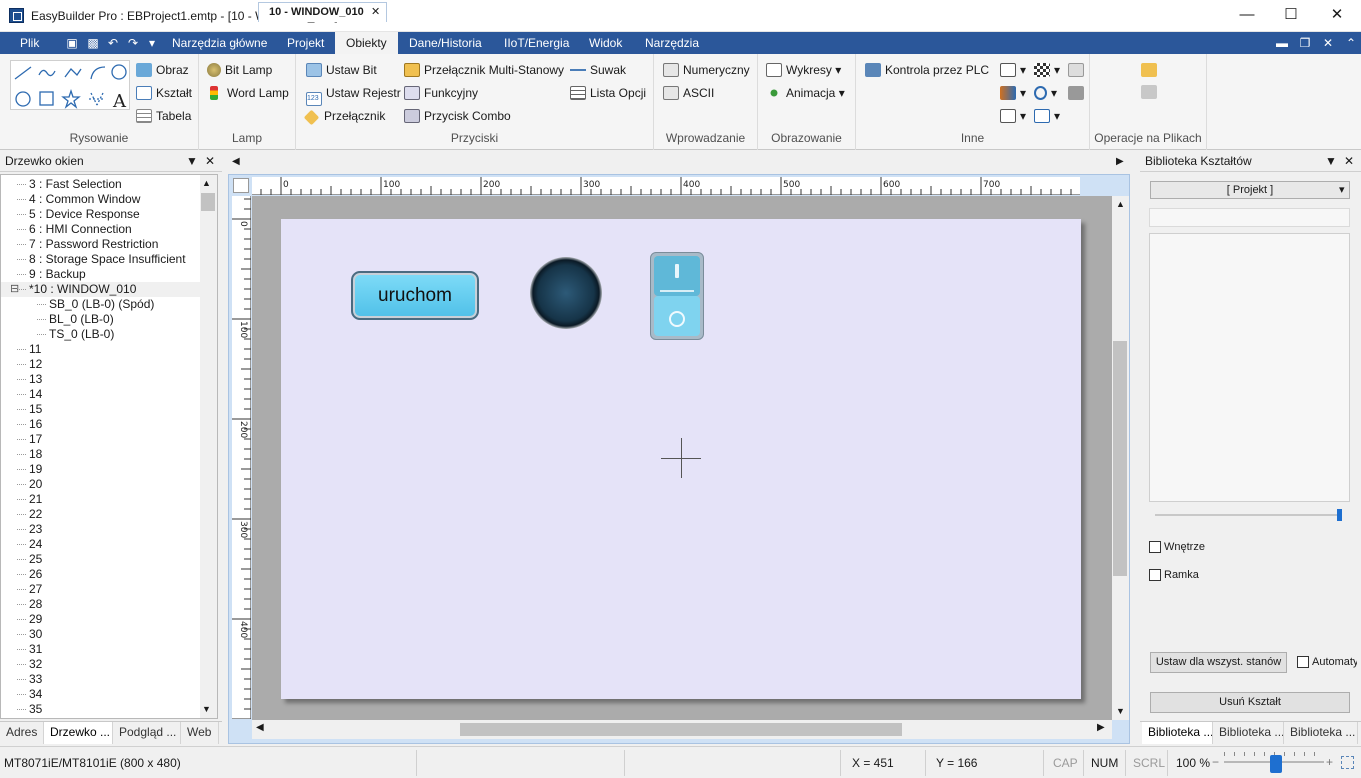 The image size is (1361, 778). What do you see at coordinates (1013, 70) in the screenshot?
I see `inne-tool-1: ▾` at bounding box center [1013, 70].